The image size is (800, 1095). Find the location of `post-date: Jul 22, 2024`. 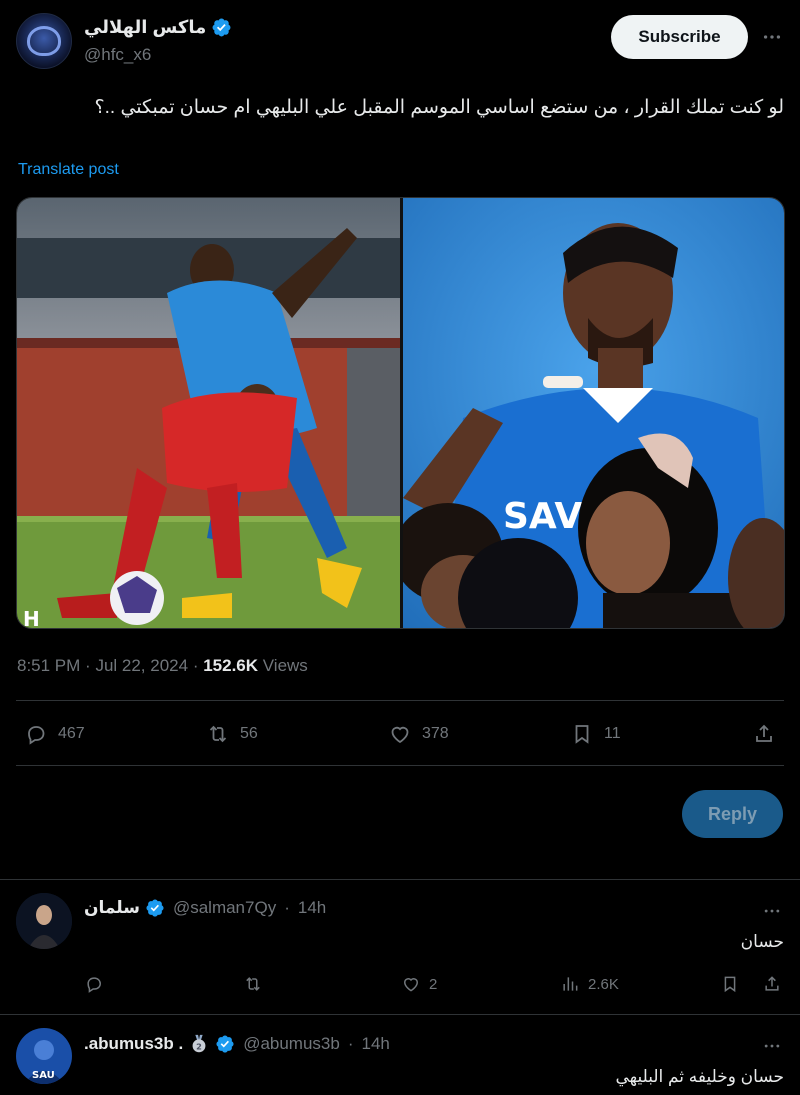

post-date: Jul 22, 2024 is located at coordinates (141, 665).